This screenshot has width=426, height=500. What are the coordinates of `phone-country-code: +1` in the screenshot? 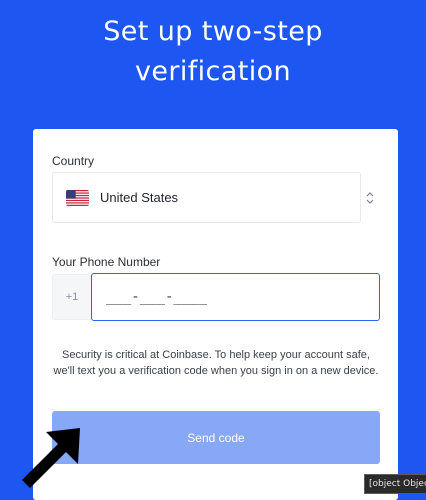 It's located at (71, 297).